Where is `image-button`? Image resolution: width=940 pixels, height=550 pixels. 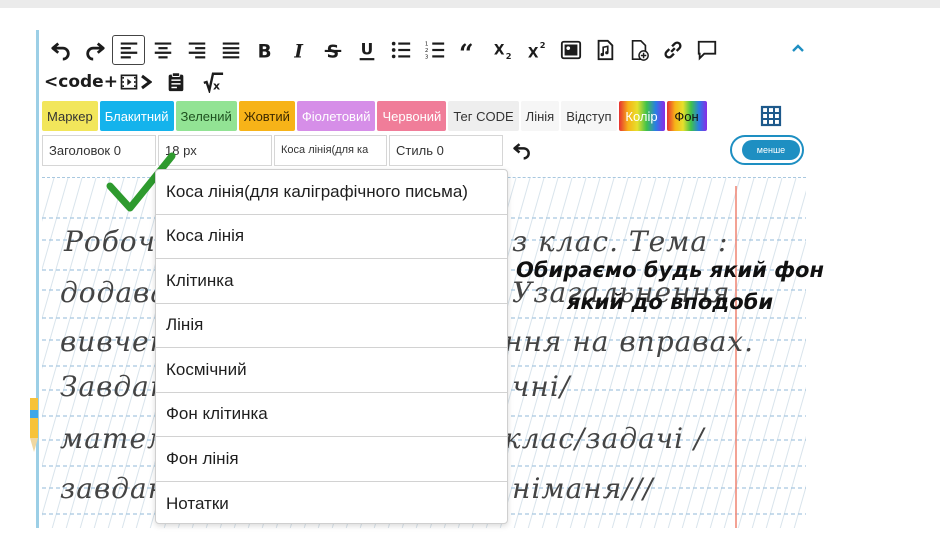
image-button is located at coordinates (570, 50).